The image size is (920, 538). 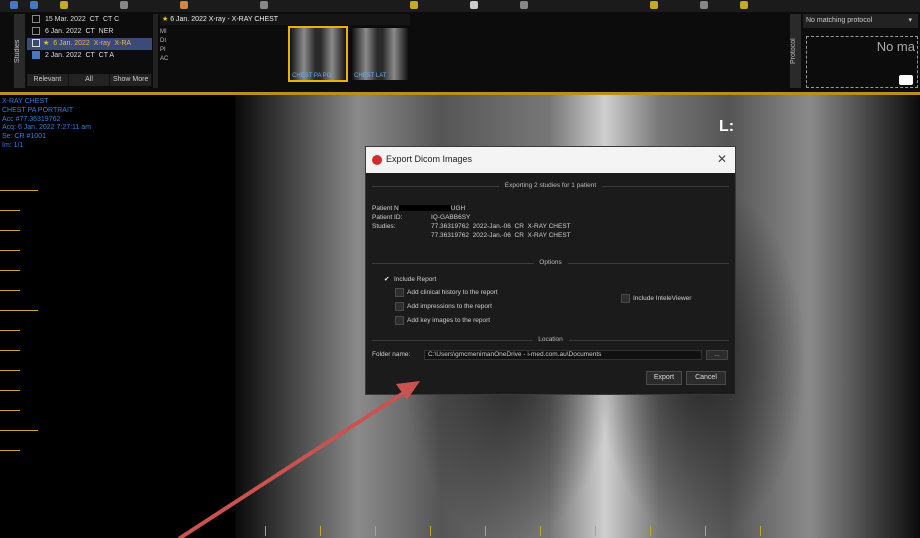 What do you see at coordinates (727, 126) in the screenshot?
I see `orientation-marker: L:` at bounding box center [727, 126].